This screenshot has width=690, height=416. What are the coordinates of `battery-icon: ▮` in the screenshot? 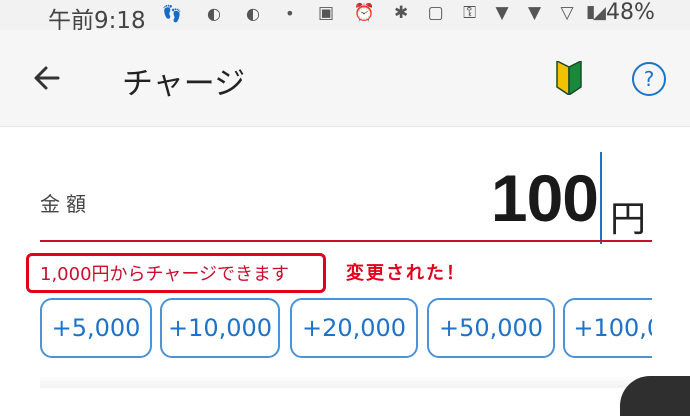 It's located at (591, 12).